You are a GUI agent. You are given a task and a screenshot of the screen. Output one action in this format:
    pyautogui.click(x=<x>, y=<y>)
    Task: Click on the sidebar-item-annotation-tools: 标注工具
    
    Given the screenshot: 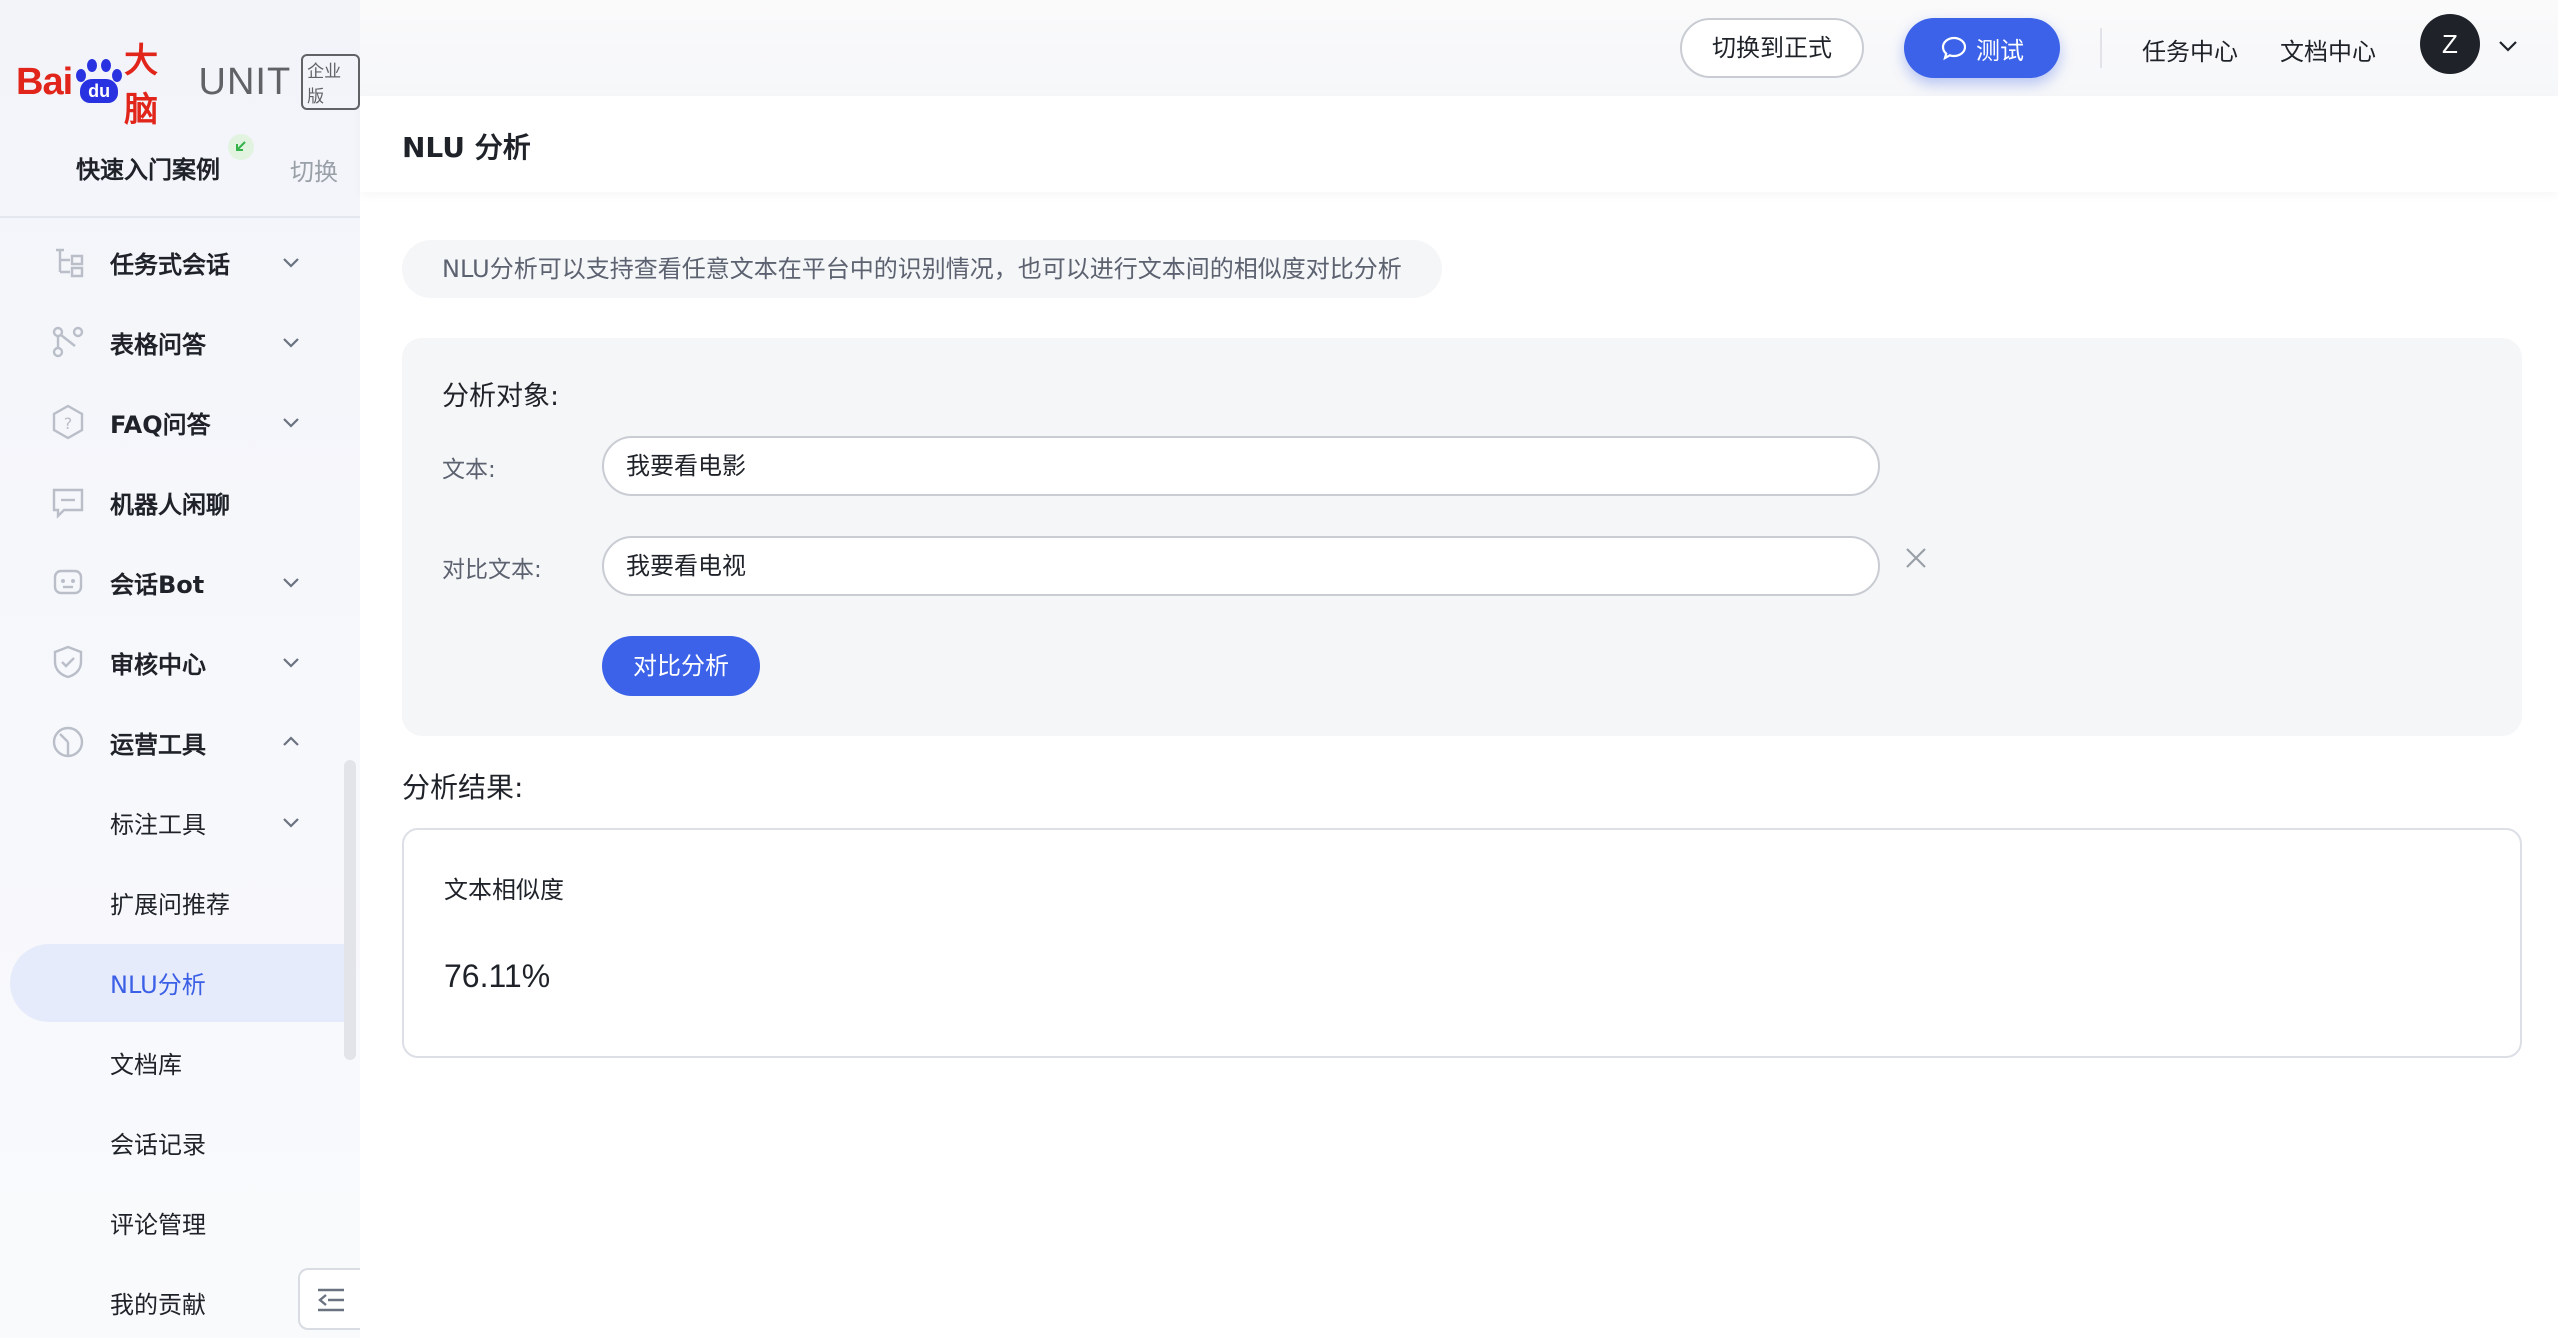 What is the action you would take?
    pyautogui.click(x=180, y=822)
    